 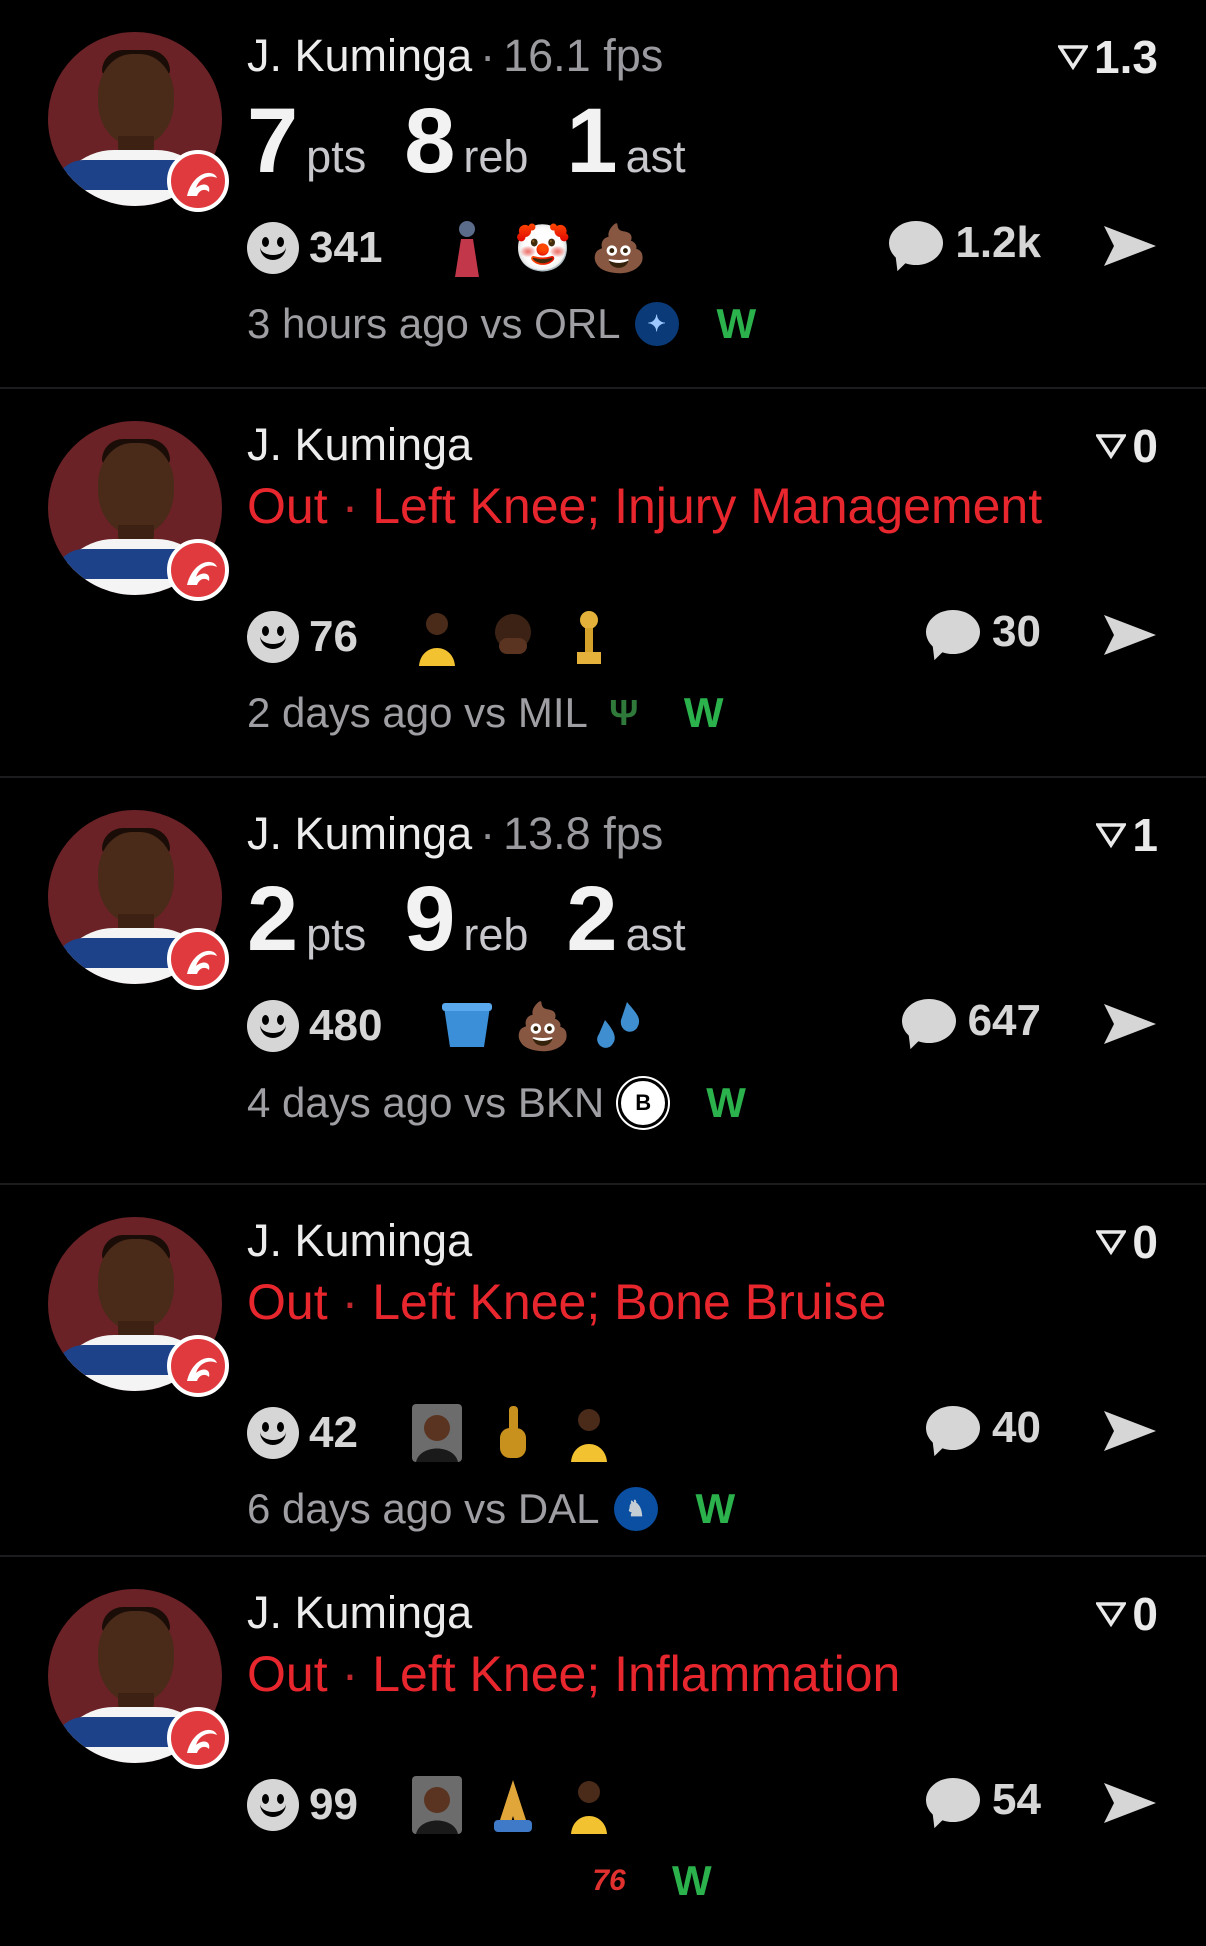 What do you see at coordinates (624, 712) in the screenshot?
I see `milwaukee-bucks-logo: Ψ` at bounding box center [624, 712].